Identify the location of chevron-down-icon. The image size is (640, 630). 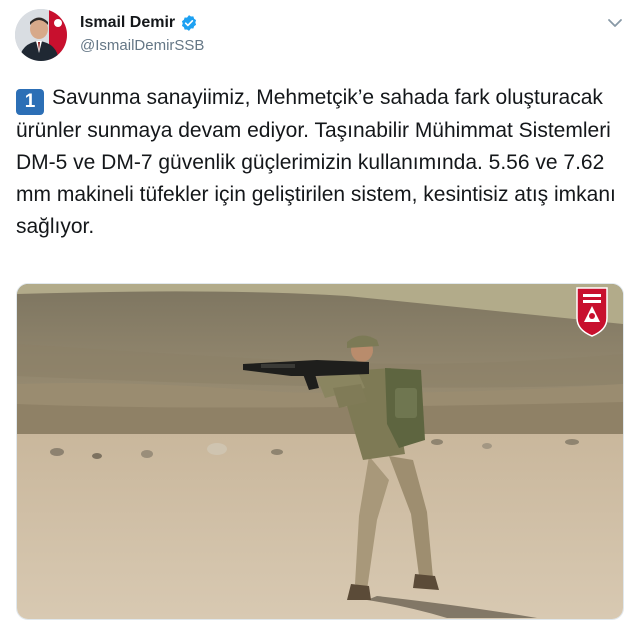
(615, 23).